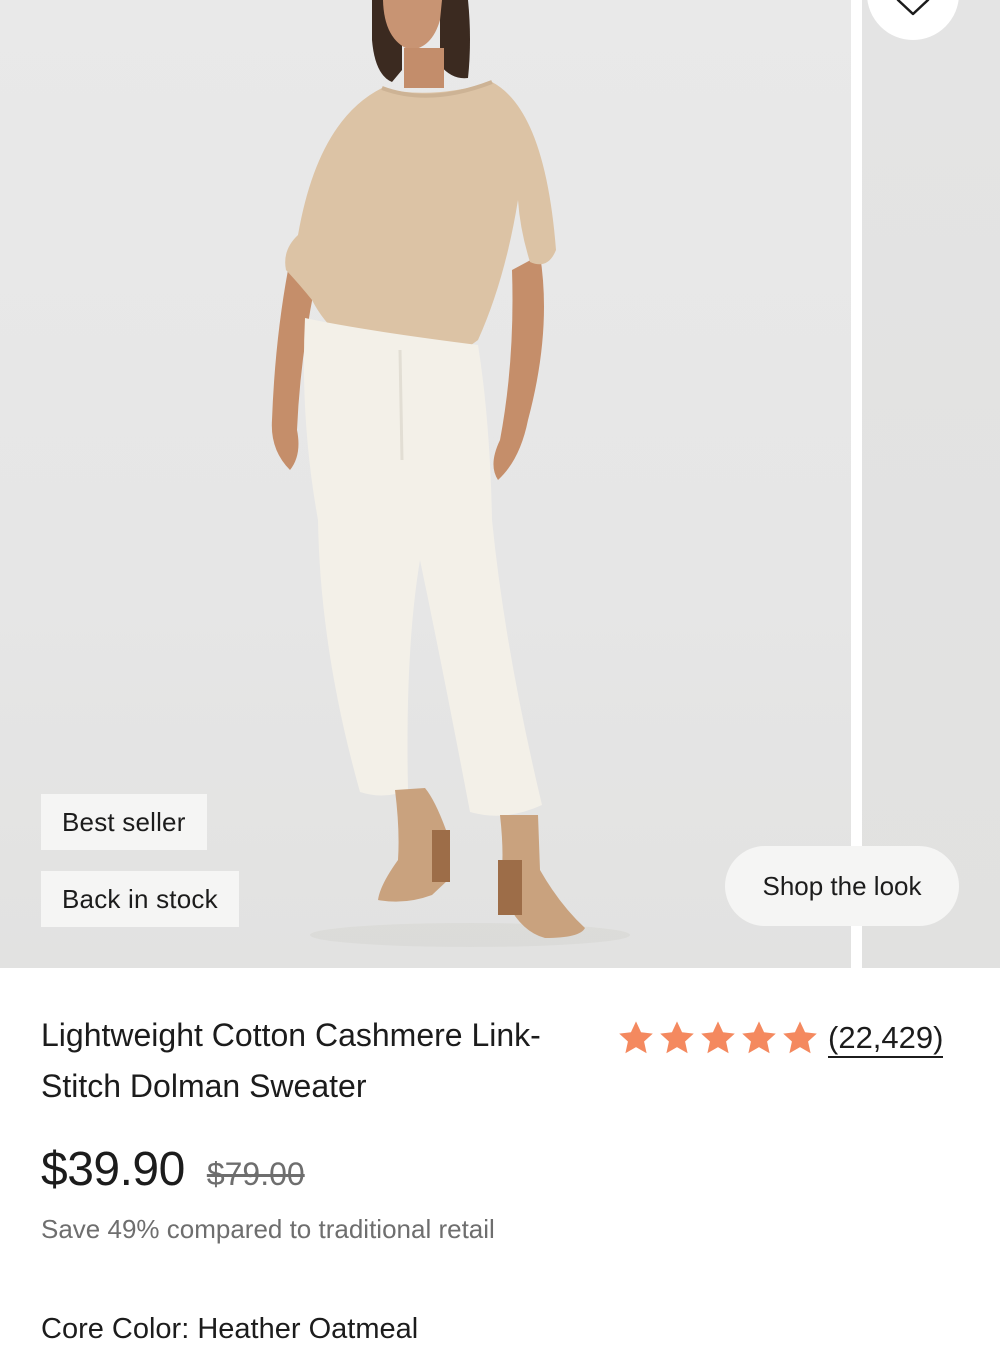 The width and height of the screenshot is (1000, 1346). Describe the element at coordinates (780, 1038) in the screenshot. I see `product-rating: (22,429)` at that location.